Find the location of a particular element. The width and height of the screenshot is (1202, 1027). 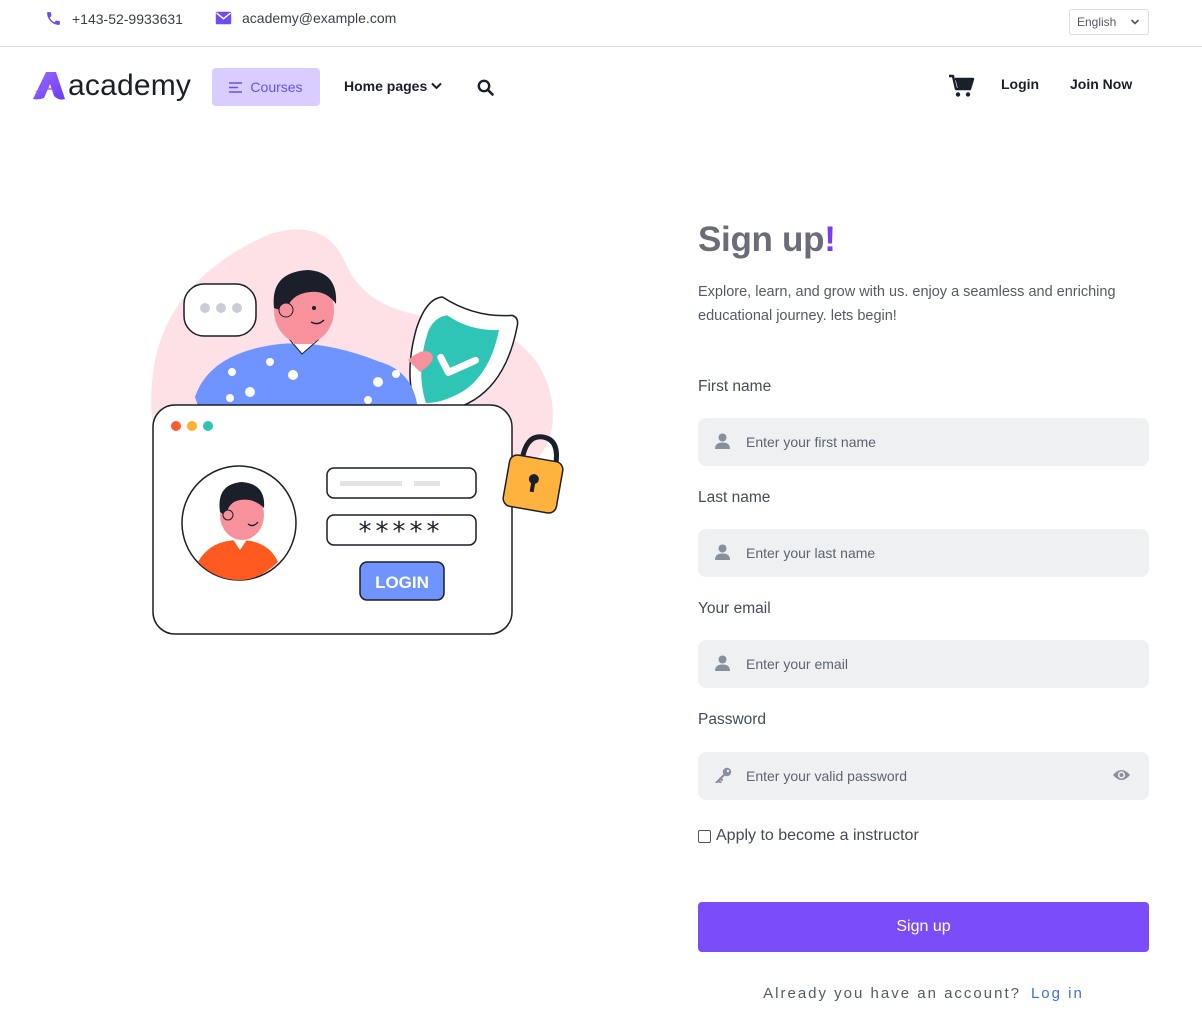

sign-up-button-label: Sign up is located at coordinates (923, 926).